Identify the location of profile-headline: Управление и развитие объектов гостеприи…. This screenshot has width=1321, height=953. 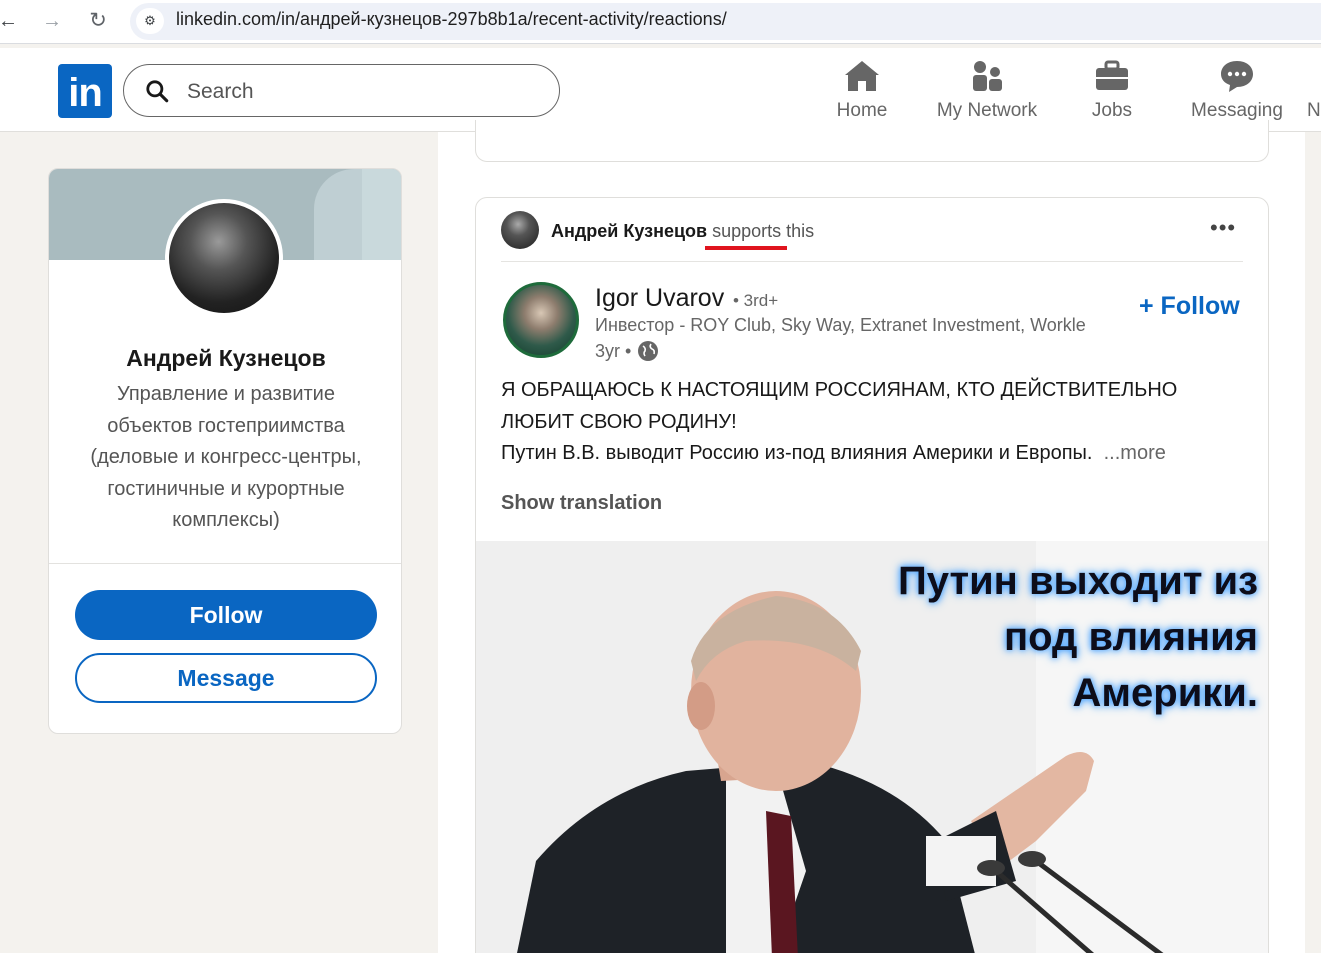
(226, 457).